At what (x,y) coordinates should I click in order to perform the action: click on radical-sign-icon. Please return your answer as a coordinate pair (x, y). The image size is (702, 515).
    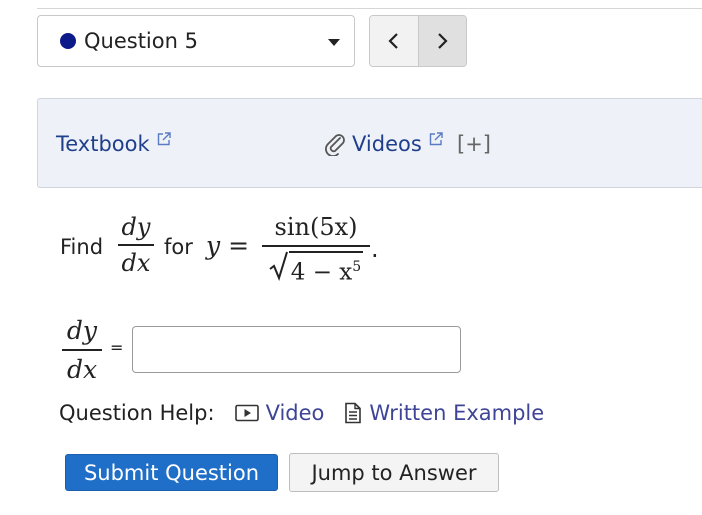
    Looking at the image, I should click on (278, 266).